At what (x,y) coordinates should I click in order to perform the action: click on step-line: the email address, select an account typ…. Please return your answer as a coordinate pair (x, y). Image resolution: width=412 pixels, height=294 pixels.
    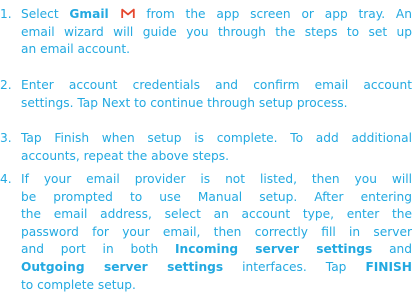
    Looking at the image, I should click on (216, 214).